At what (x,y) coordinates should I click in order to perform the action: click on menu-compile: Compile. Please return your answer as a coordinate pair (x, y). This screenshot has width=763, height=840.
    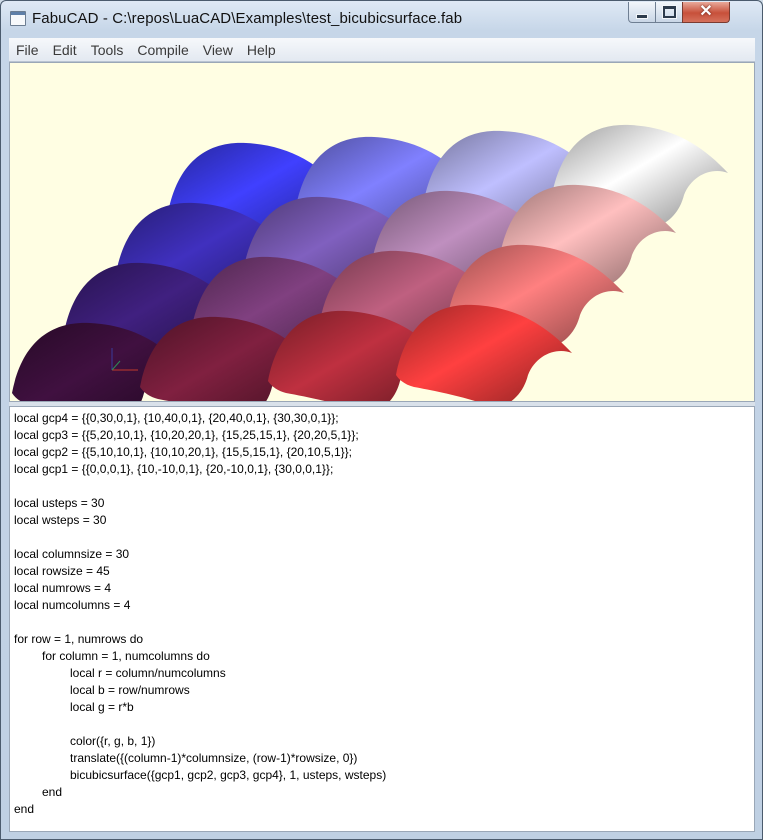
    Looking at the image, I should click on (162, 50).